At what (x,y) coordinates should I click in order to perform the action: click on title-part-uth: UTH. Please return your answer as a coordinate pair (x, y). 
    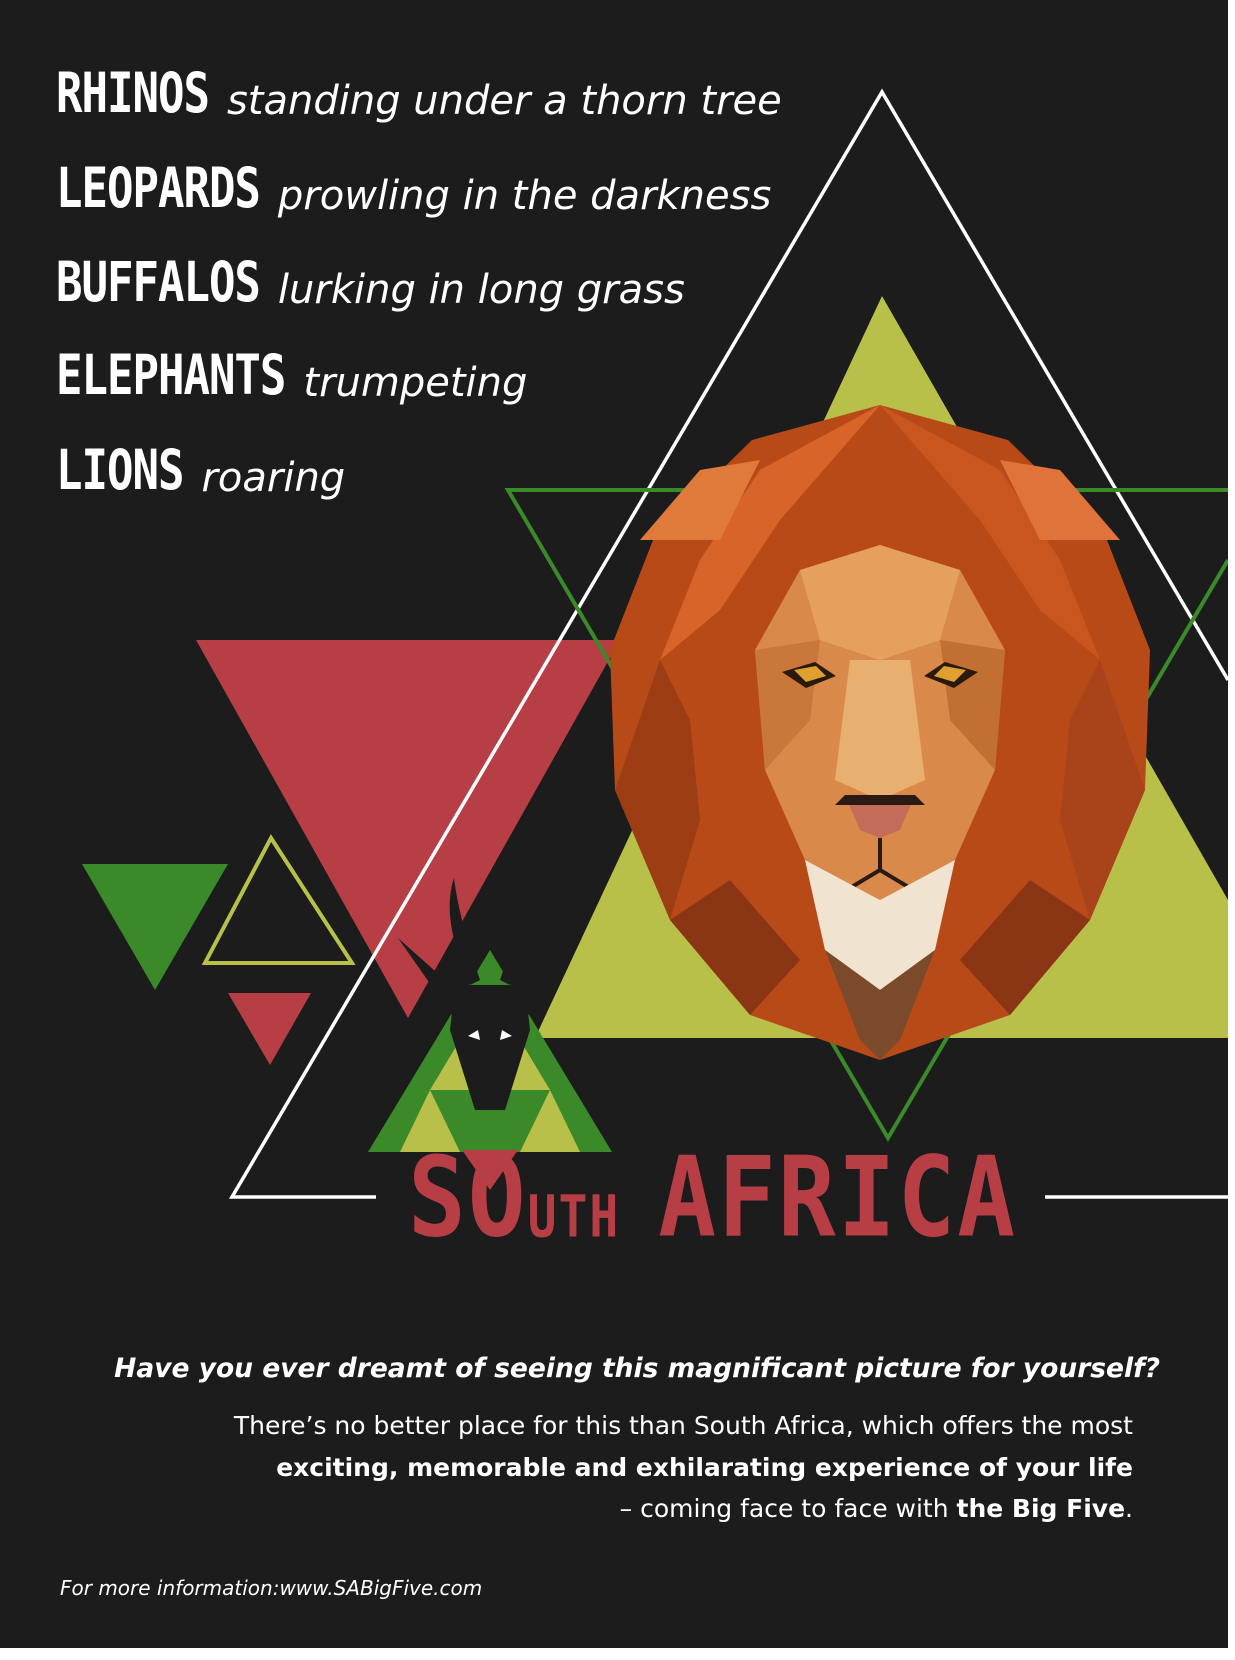
    Looking at the image, I should click on (574, 1217).